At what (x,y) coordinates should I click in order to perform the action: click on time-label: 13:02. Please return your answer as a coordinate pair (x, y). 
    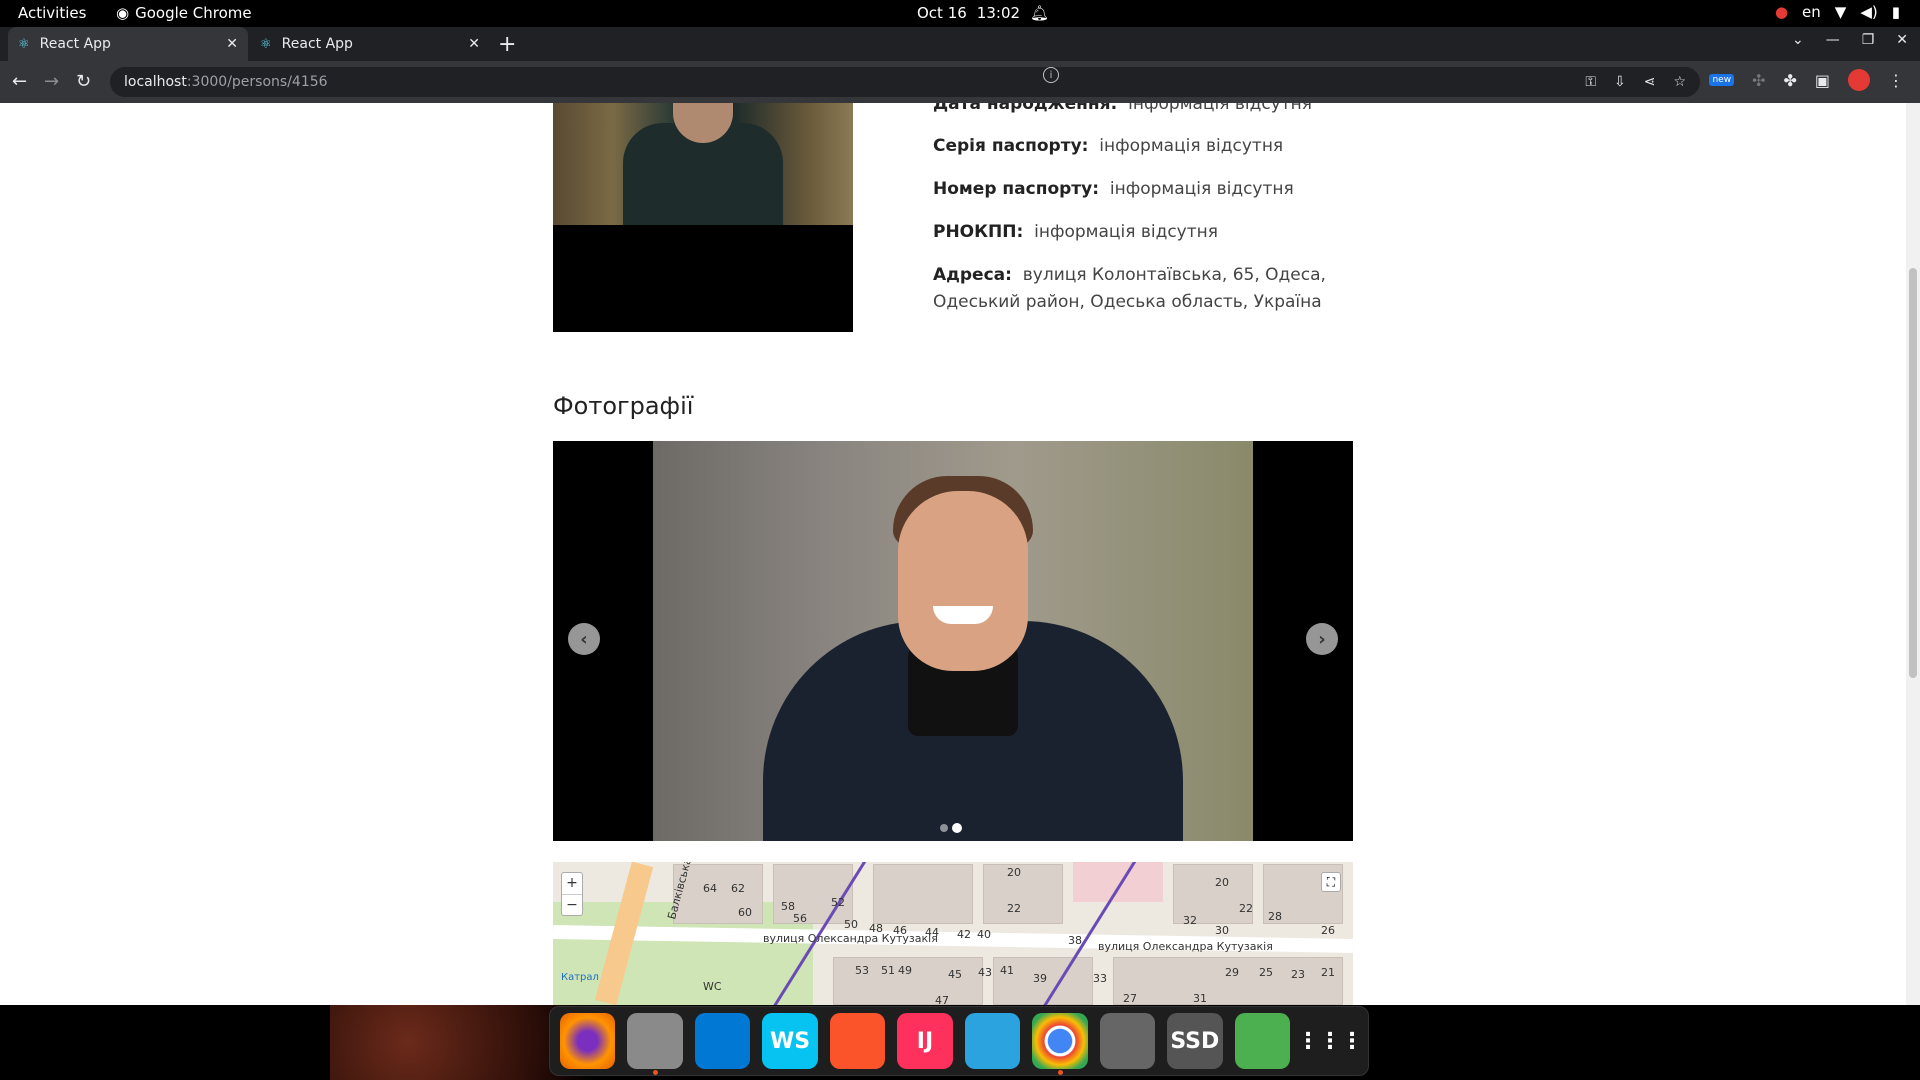
    Looking at the image, I should click on (998, 13).